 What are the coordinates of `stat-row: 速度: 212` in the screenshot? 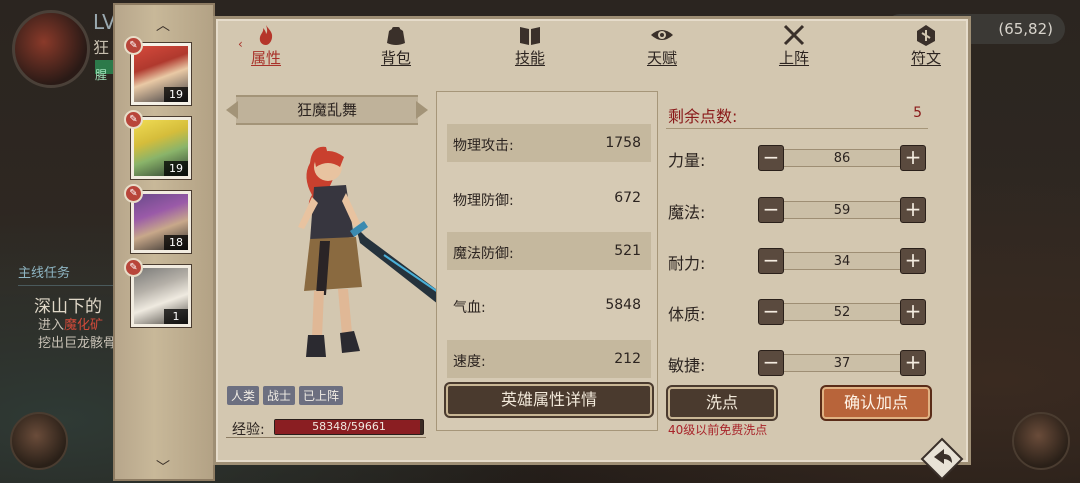 It's located at (549, 359).